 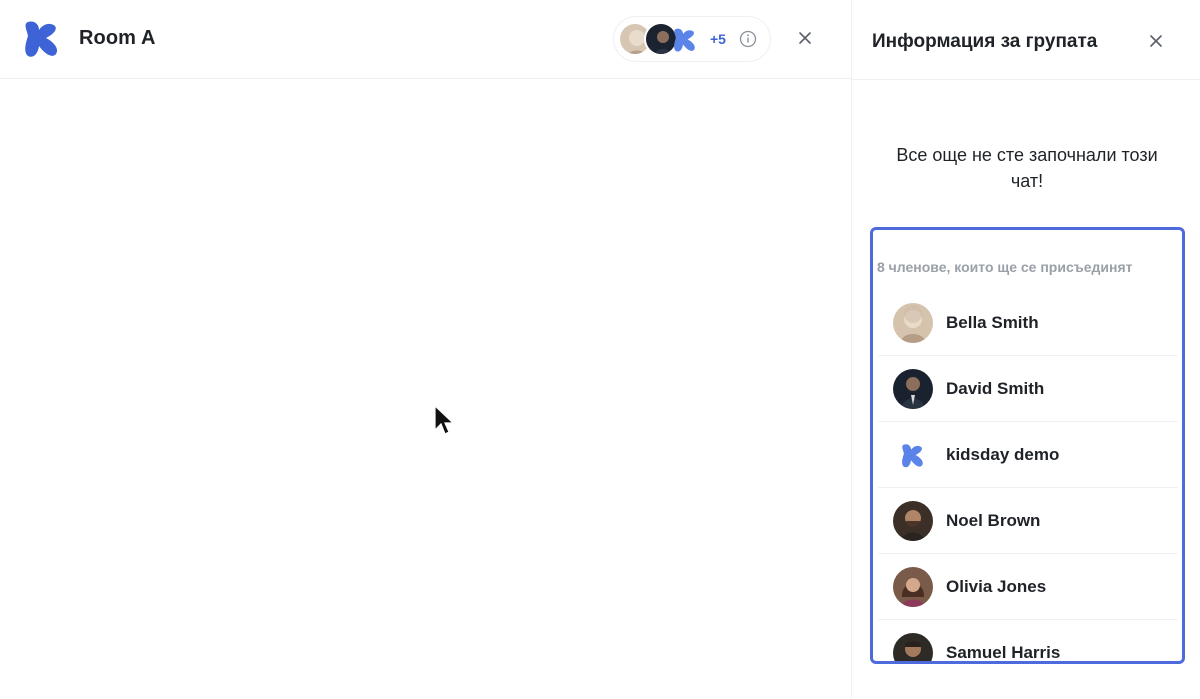 I want to click on members-extra-count: +5, so click(x=718, y=39).